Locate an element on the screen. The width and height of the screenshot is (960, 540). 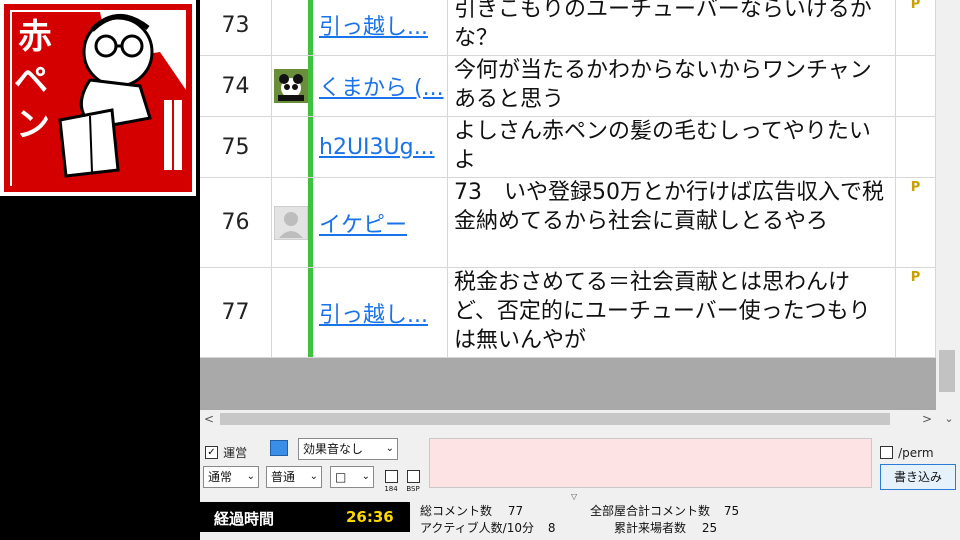
check-bsp: BSP is located at coordinates (413, 479).